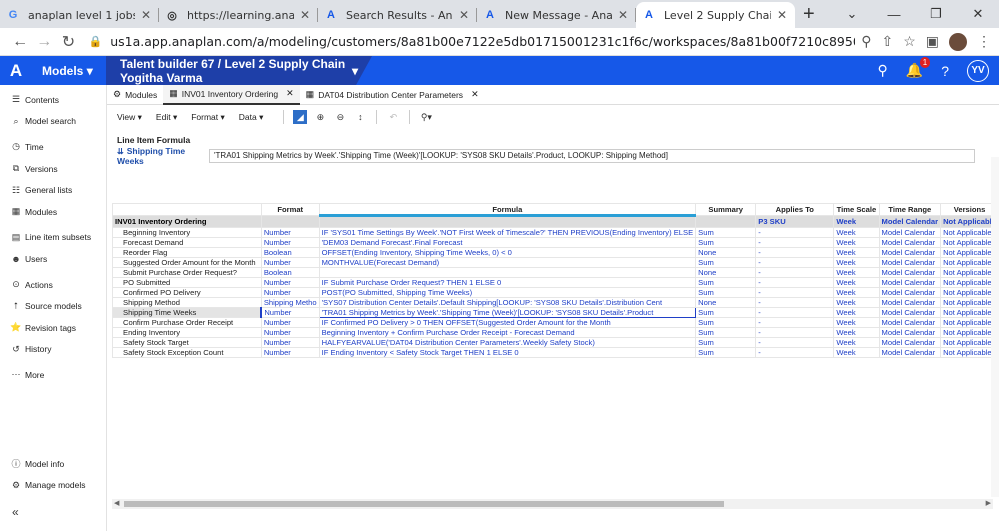 This screenshot has width=999, height=531. I want to click on browser-tab: A Level 2 Supply Chain Yogit ✕, so click(715, 15).